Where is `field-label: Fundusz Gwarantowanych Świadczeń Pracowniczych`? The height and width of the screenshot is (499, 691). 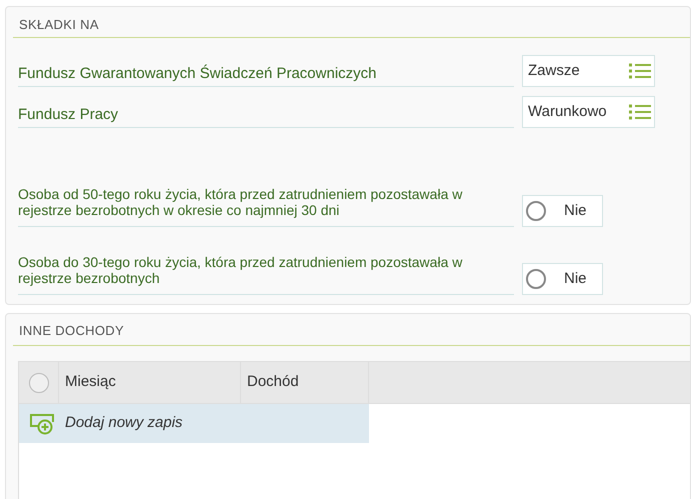
field-label: Fundusz Gwarantowanych Świadczeń Pracowniczych is located at coordinates (266, 71).